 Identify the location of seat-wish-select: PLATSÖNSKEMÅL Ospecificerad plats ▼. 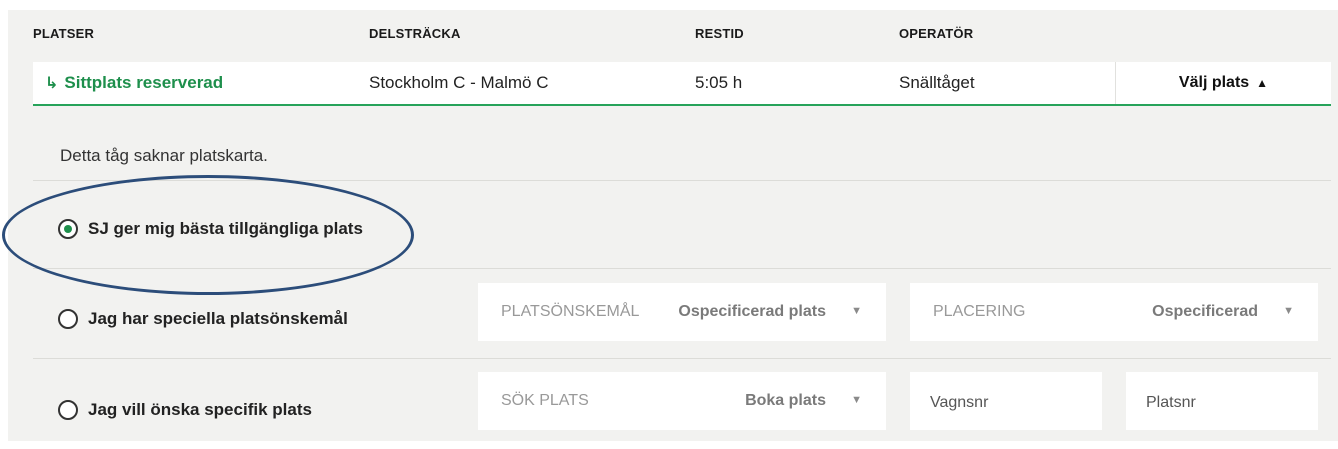
(682, 312).